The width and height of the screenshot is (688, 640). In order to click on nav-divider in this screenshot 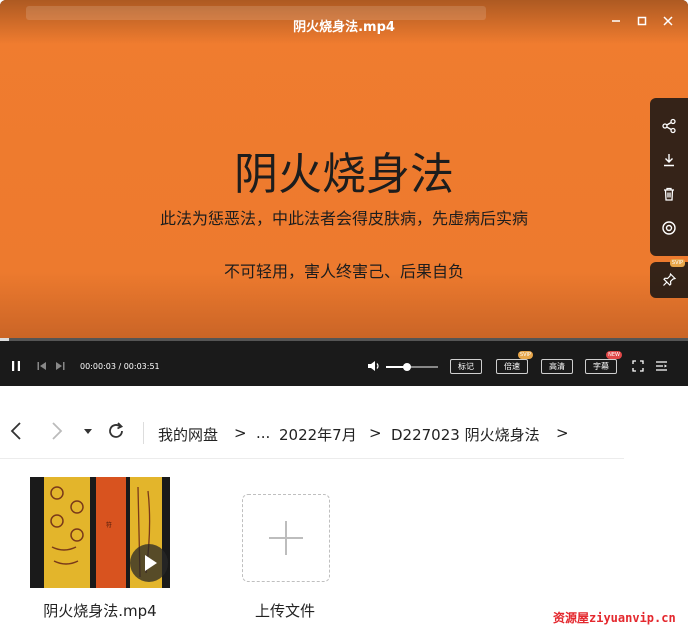, I will do `click(143, 433)`.